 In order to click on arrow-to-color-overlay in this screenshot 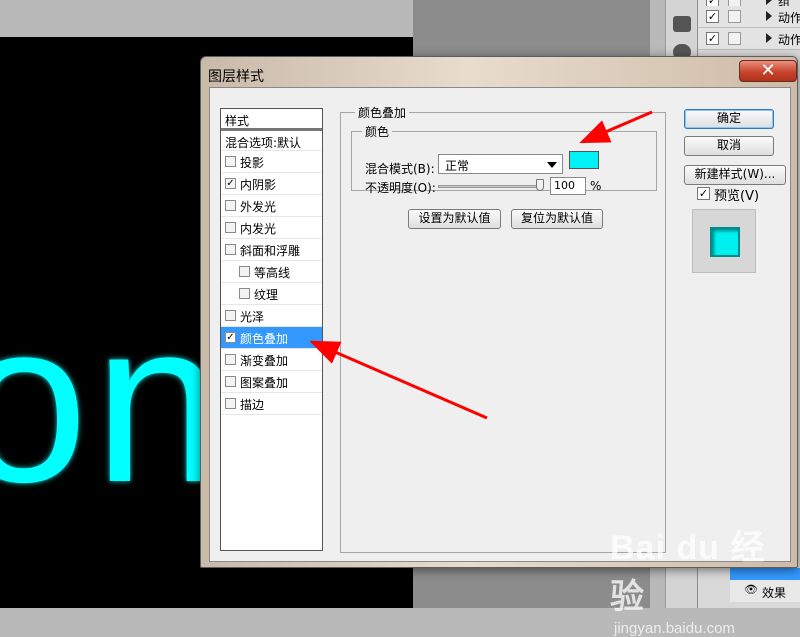, I will do `click(398, 380)`.